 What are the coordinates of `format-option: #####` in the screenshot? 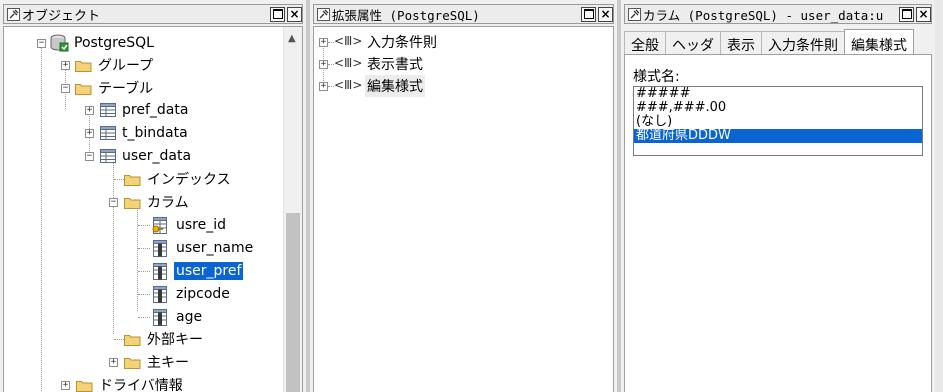 It's located at (778, 94).